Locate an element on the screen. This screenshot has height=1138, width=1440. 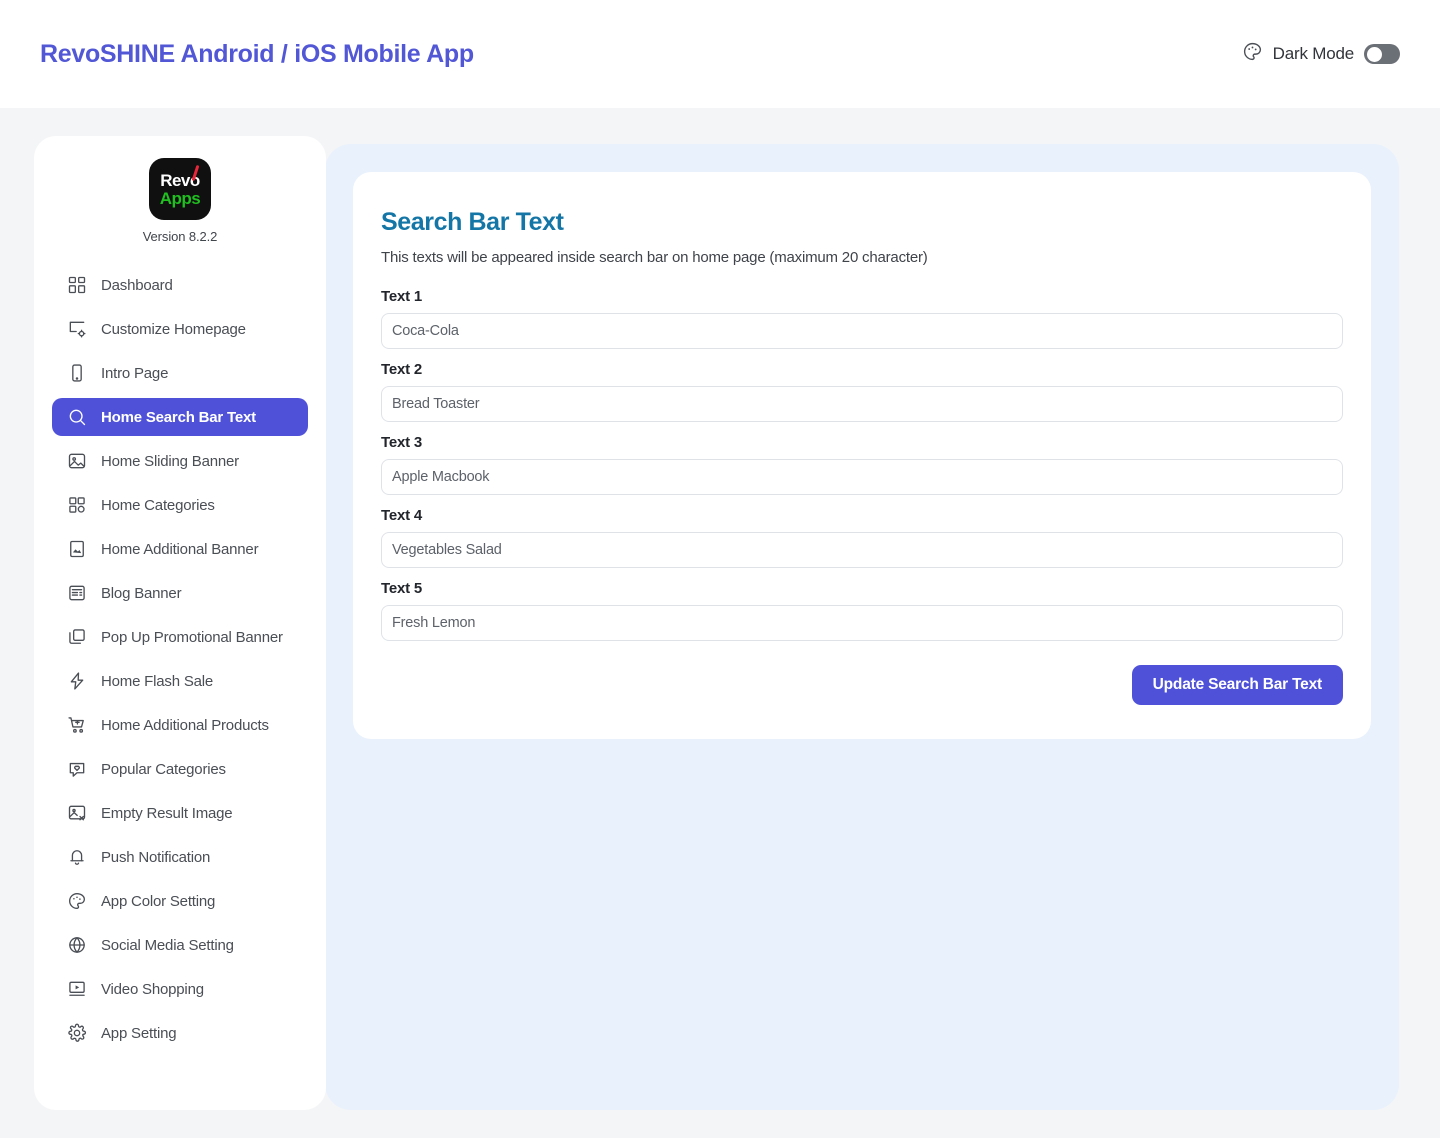
dark-mode-label: Dark Mode is located at coordinates (1313, 53).